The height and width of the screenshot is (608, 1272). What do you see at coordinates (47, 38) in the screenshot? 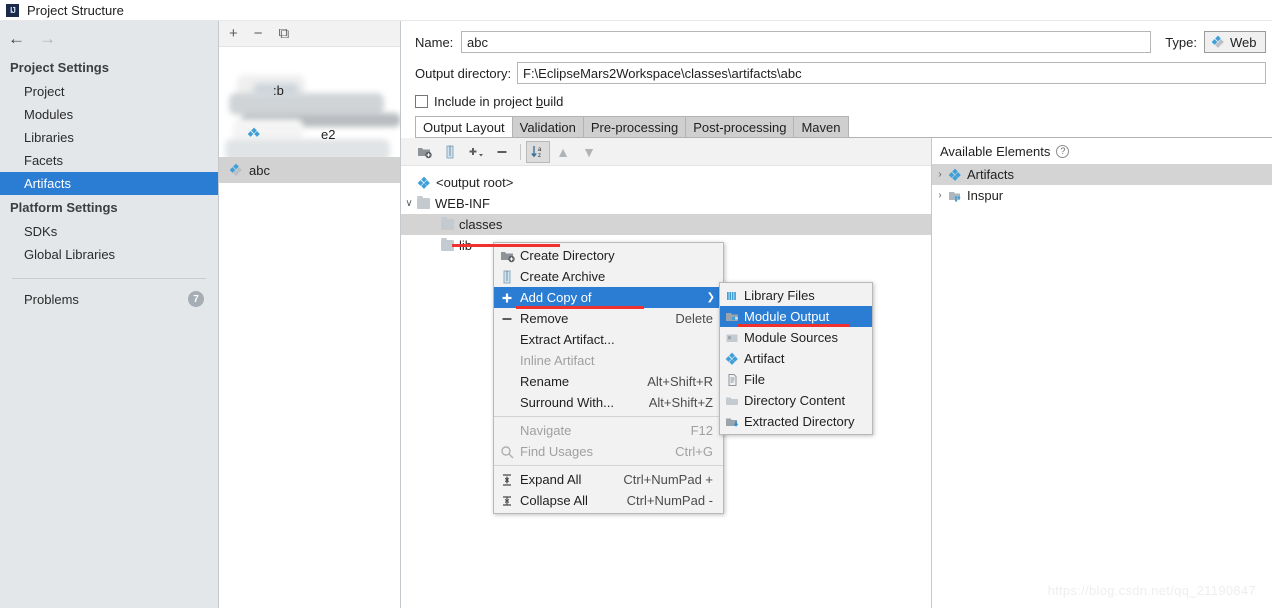
I see `arrow-right-icon: →` at bounding box center [47, 38].